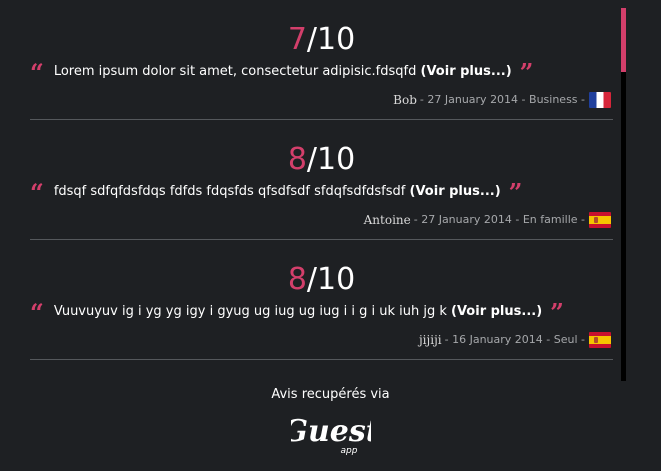 The width and height of the screenshot is (661, 471). I want to click on review-details: - 27 January 2014 - Business -, so click(502, 99).